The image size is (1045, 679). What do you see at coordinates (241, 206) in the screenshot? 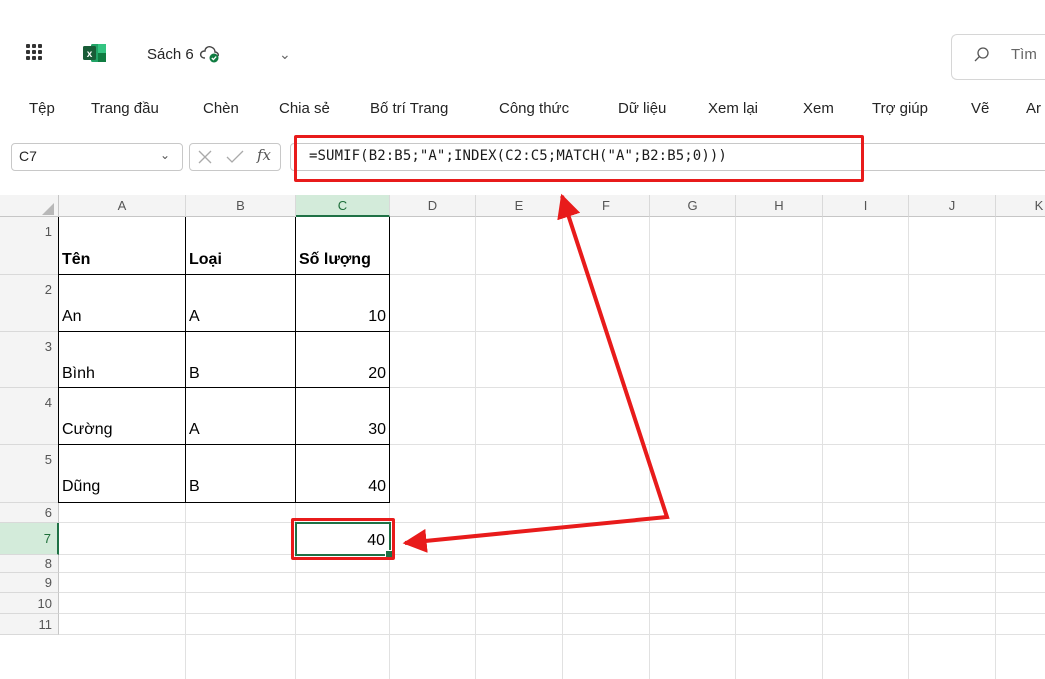
I see `column-header-b: B` at bounding box center [241, 206].